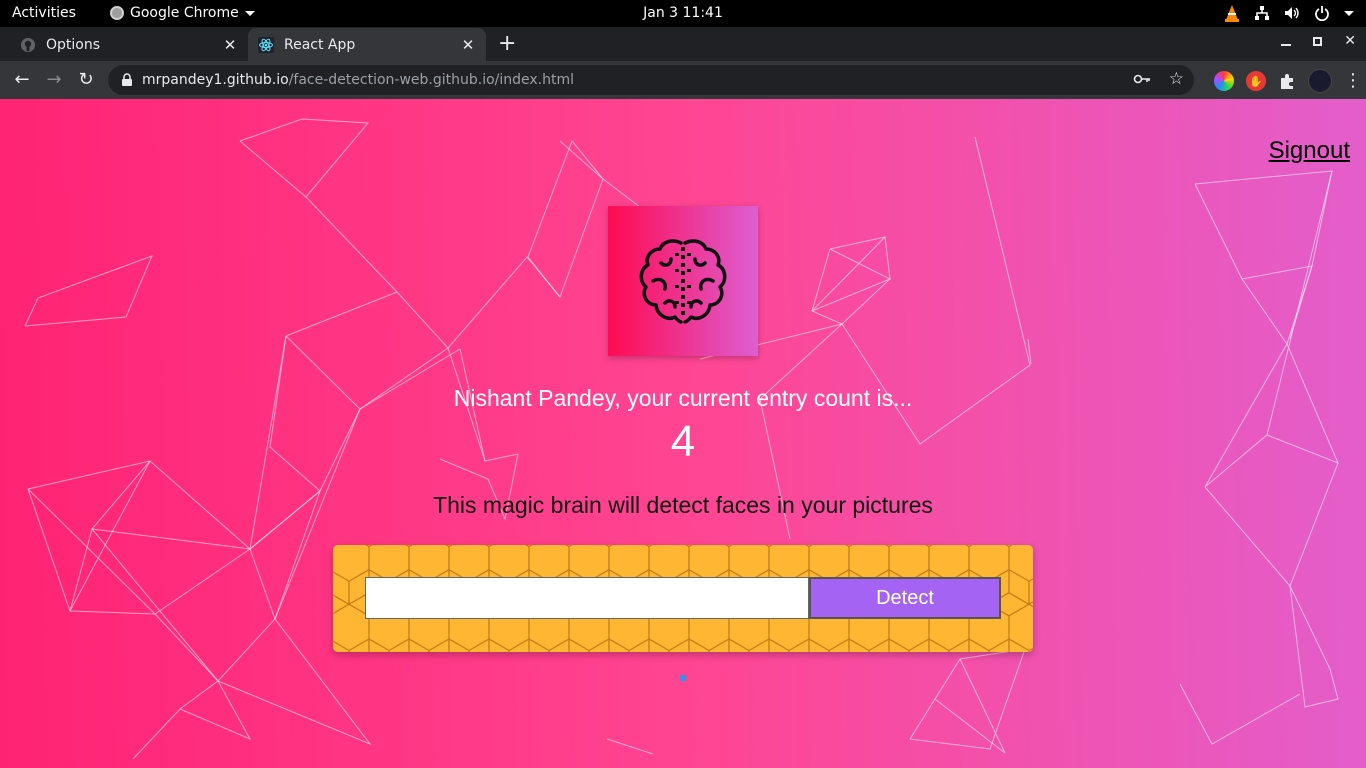  I want to click on forward-arrow-icon: →, so click(54, 79).